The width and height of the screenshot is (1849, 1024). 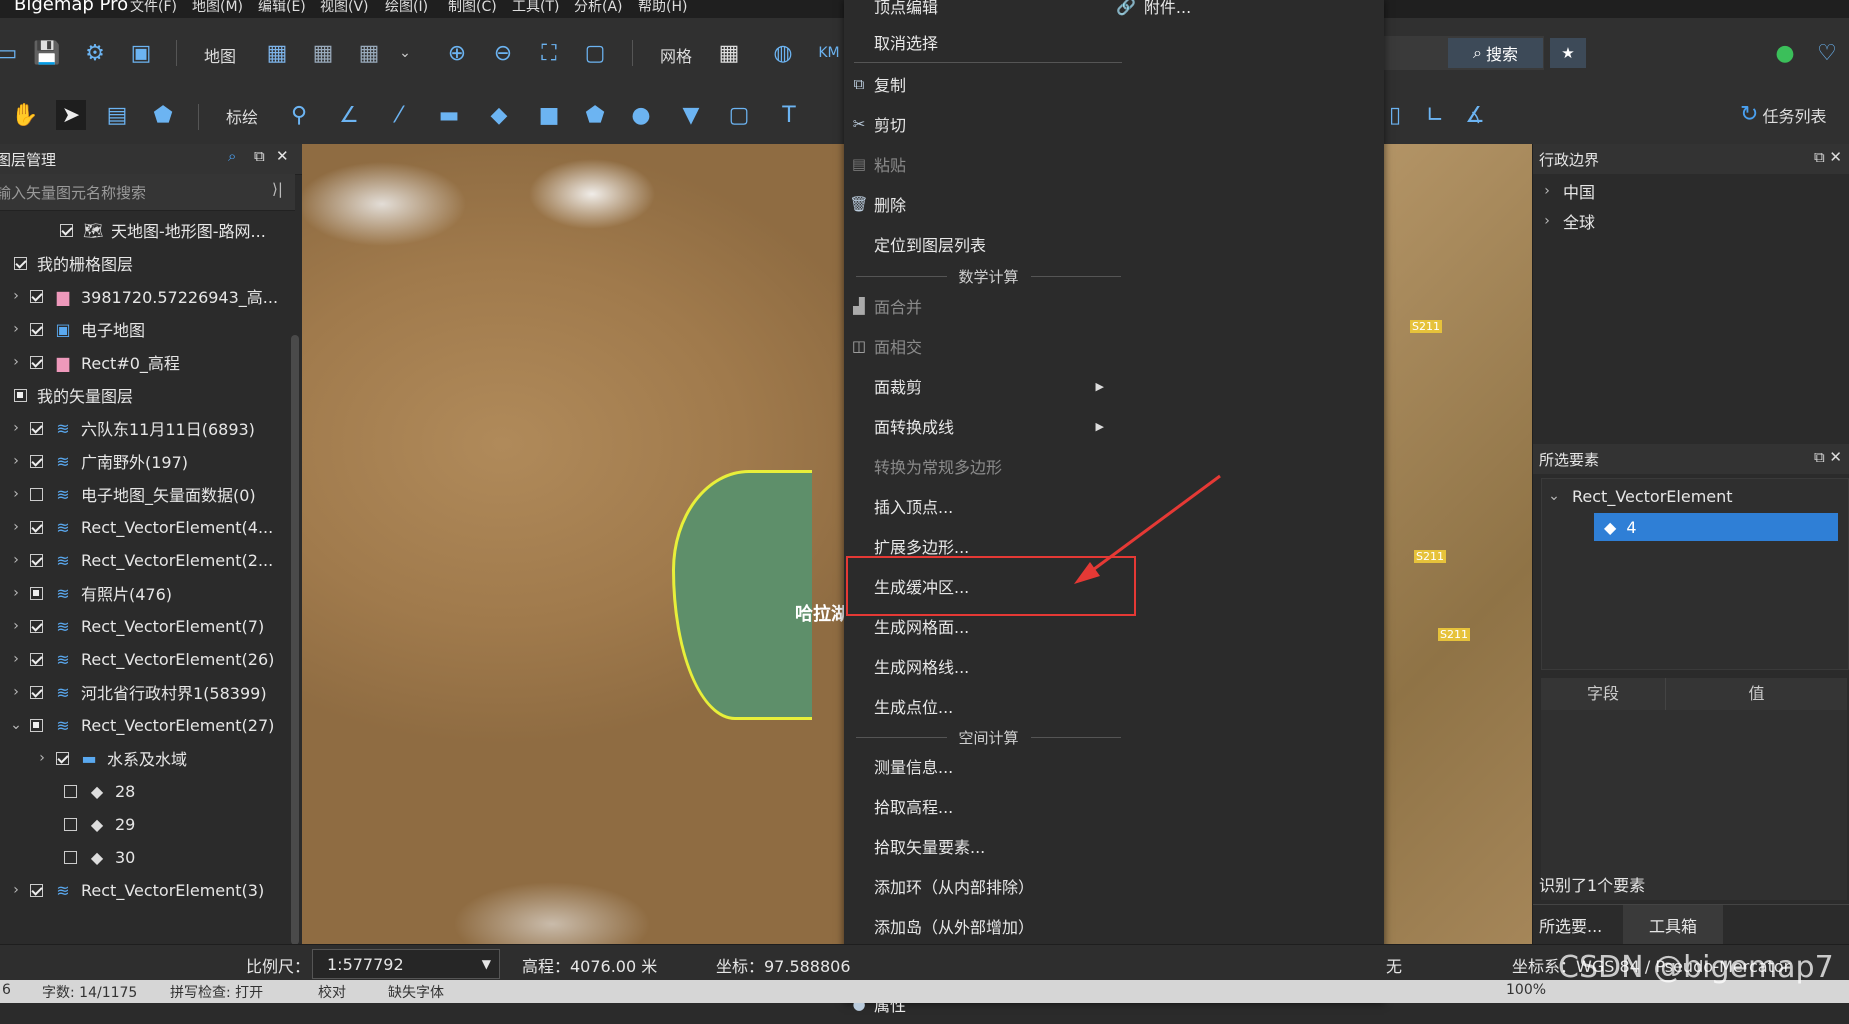 What do you see at coordinates (131, 494) in the screenshot?
I see `tree-item: › ≋ 电子地图_矢量面数据(0)` at bounding box center [131, 494].